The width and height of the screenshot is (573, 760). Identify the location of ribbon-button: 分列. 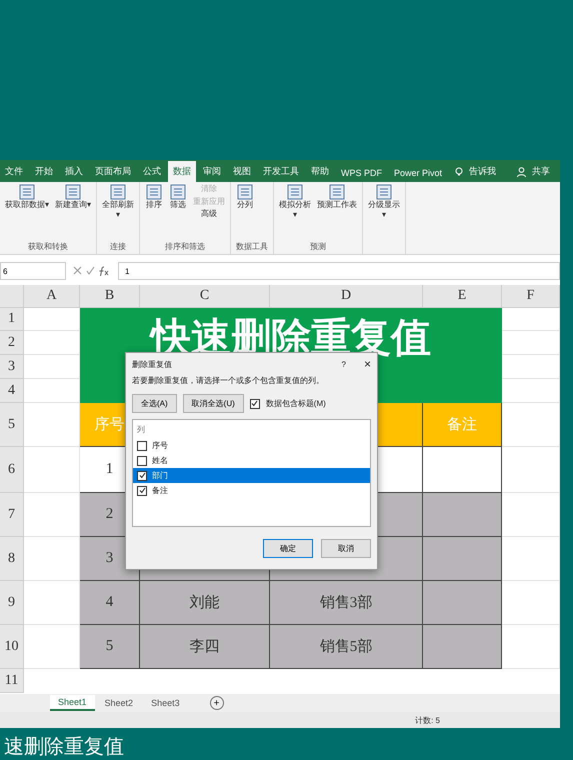
(245, 212).